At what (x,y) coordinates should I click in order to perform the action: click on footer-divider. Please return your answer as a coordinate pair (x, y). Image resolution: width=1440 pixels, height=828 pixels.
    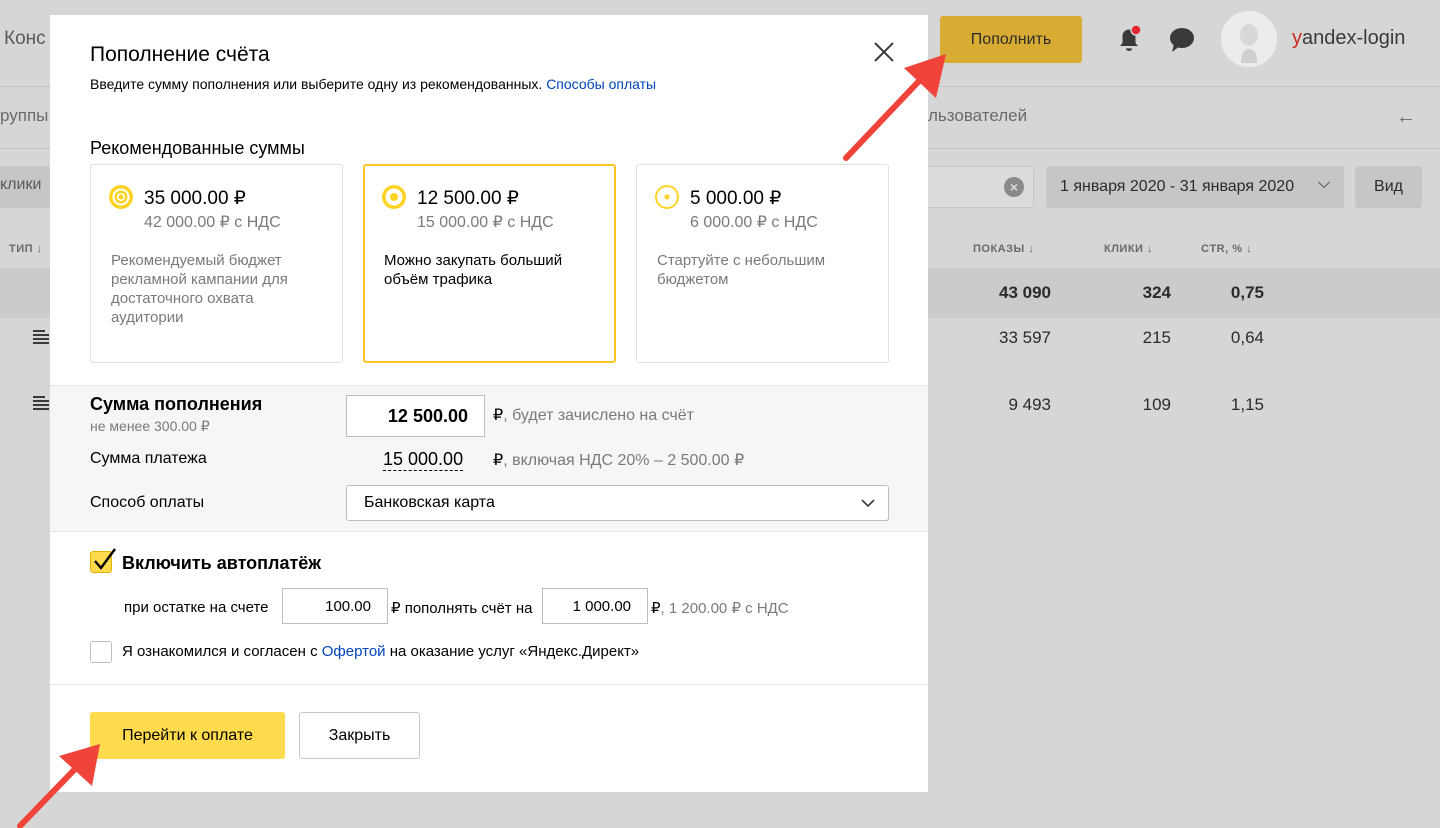
    Looking at the image, I should click on (489, 684).